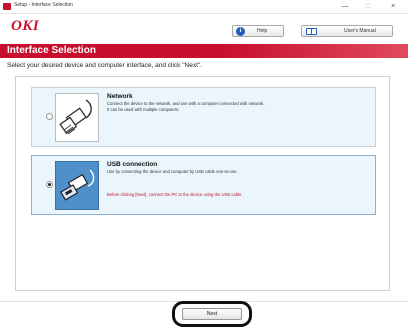 Image resolution: width=408 pixels, height=329 pixels. Describe the element at coordinates (77, 117) in the screenshot. I see `network-cable-icon` at that location.